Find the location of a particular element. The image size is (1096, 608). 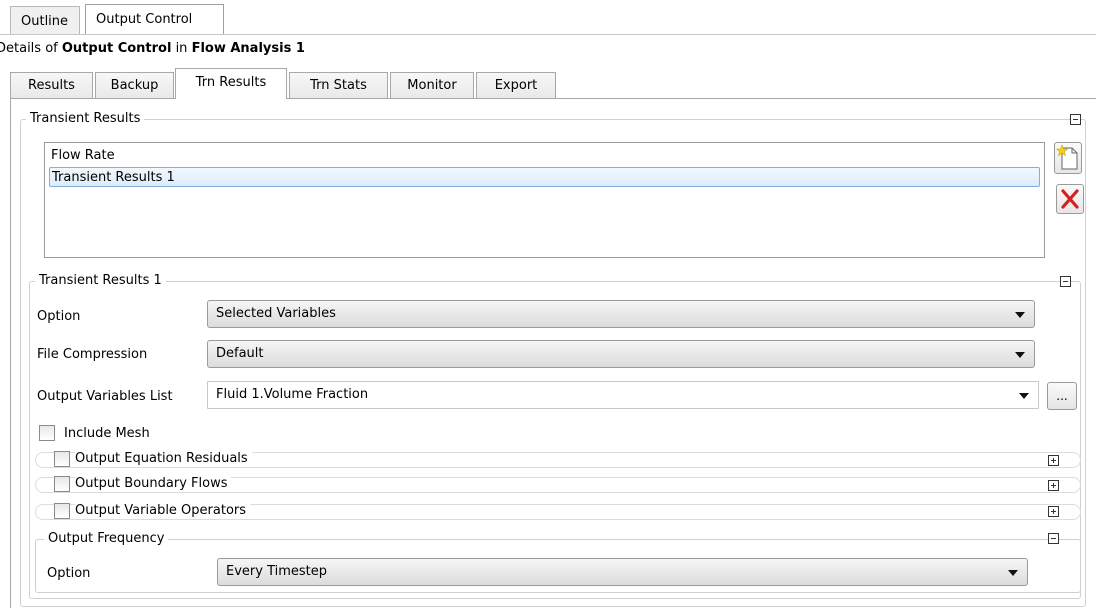

details-object: Output Control is located at coordinates (116, 48).